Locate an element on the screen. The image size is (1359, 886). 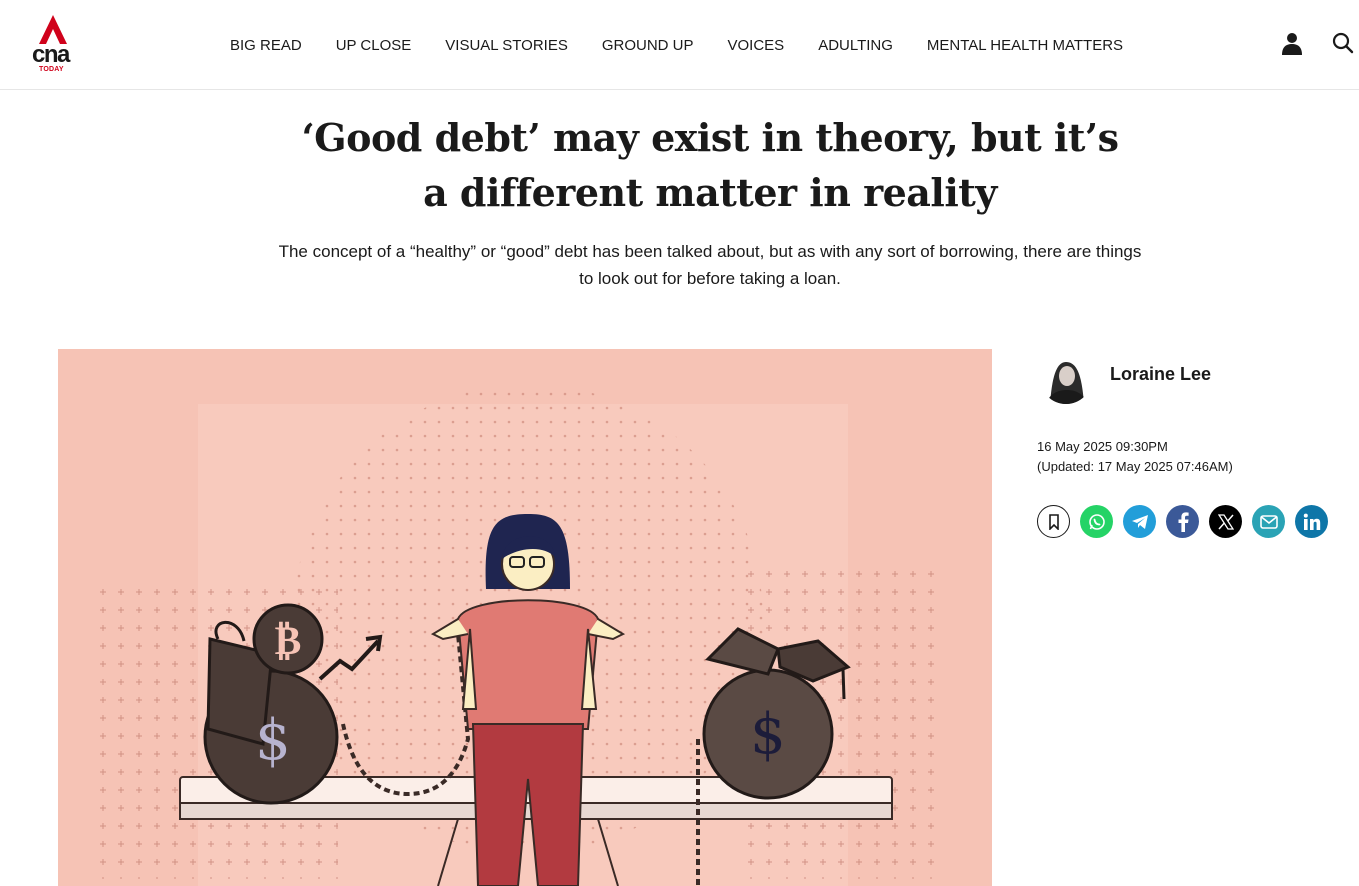
whatsapp-icon is located at coordinates (1096, 521).